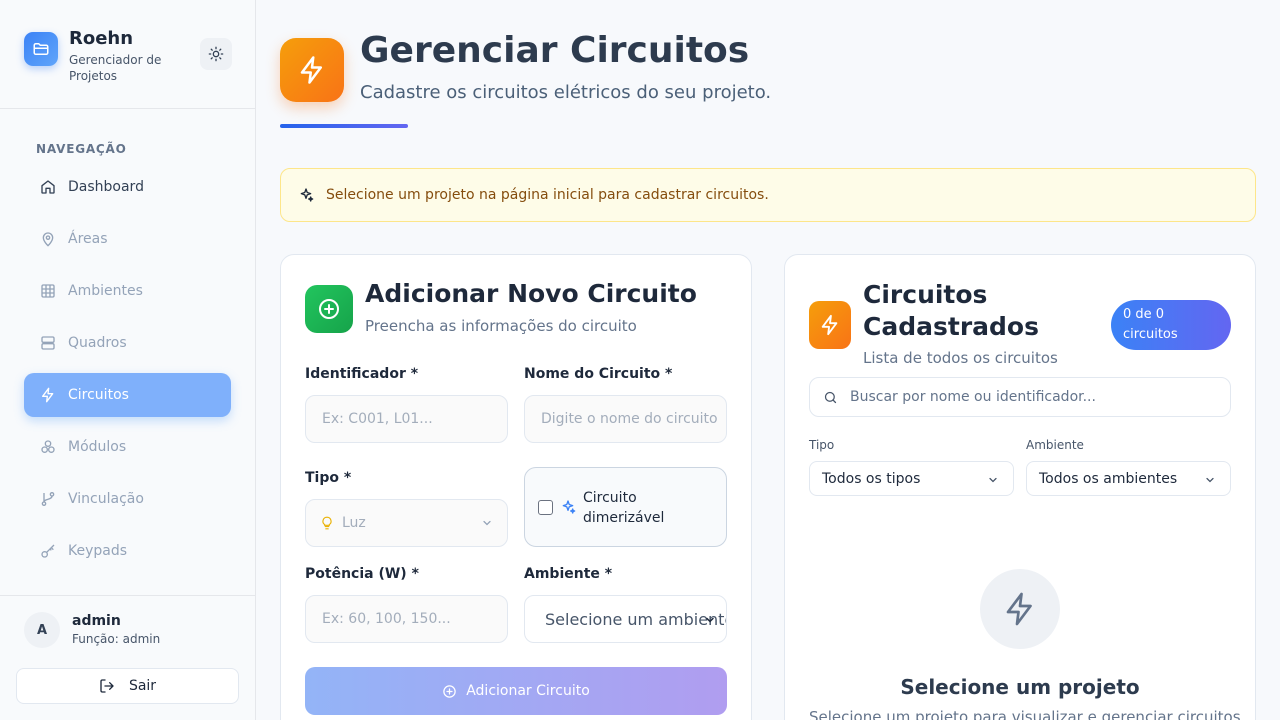  Describe the element at coordinates (142, 686) in the screenshot. I see `logout-label: Sair` at that location.